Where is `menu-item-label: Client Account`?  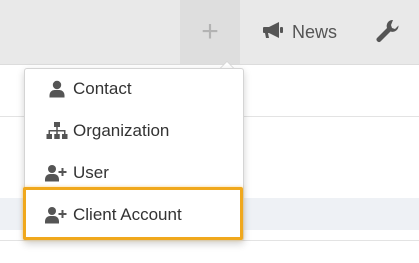 menu-item-label: Client Account is located at coordinates (127, 214).